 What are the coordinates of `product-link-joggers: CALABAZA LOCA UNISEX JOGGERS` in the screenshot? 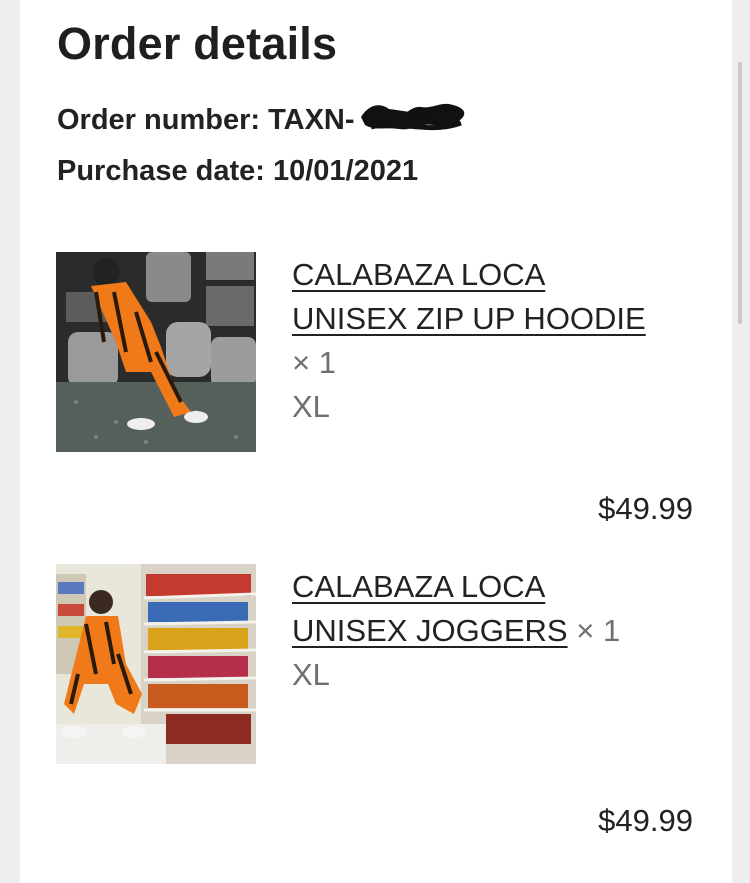 It's located at (430, 608).